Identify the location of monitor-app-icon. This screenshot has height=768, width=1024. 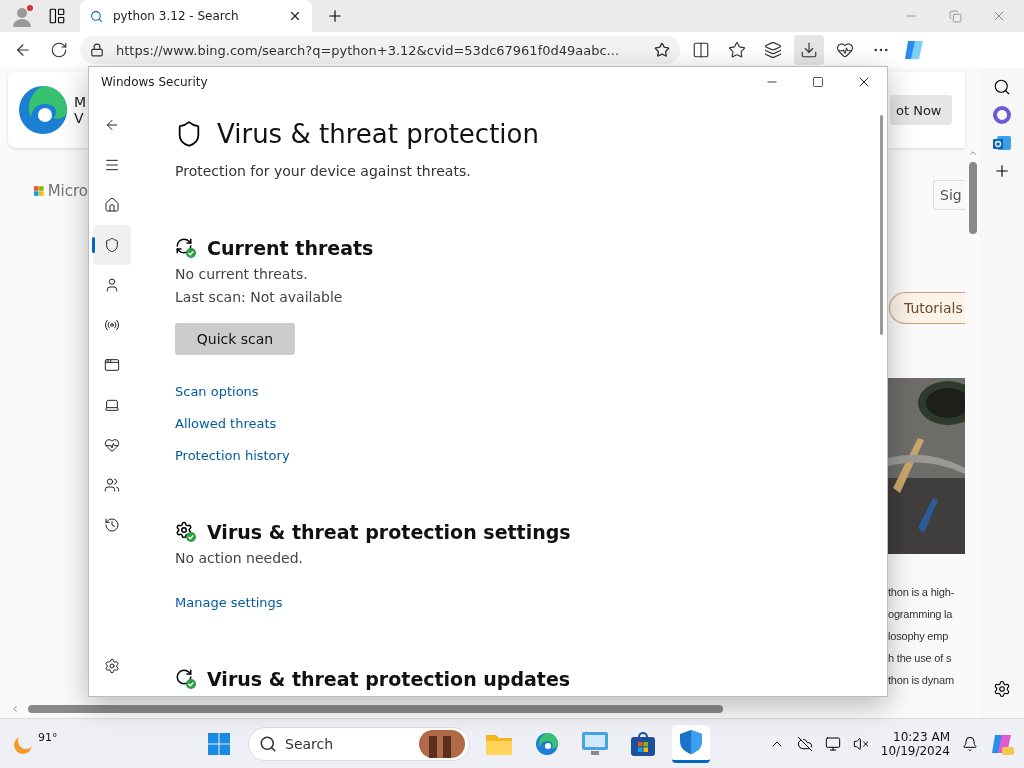
(595, 743).